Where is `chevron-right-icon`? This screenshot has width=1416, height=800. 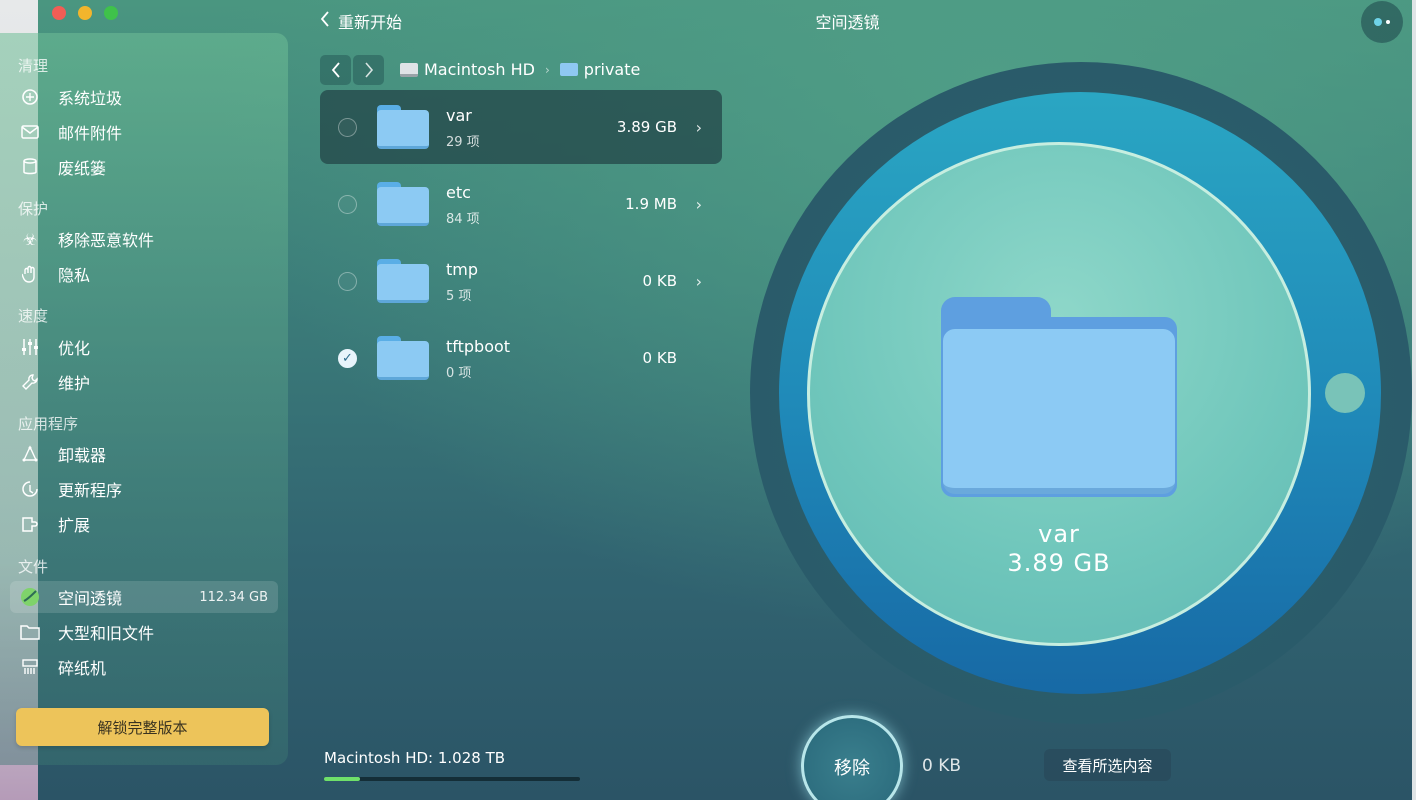 chevron-right-icon is located at coordinates (368, 70).